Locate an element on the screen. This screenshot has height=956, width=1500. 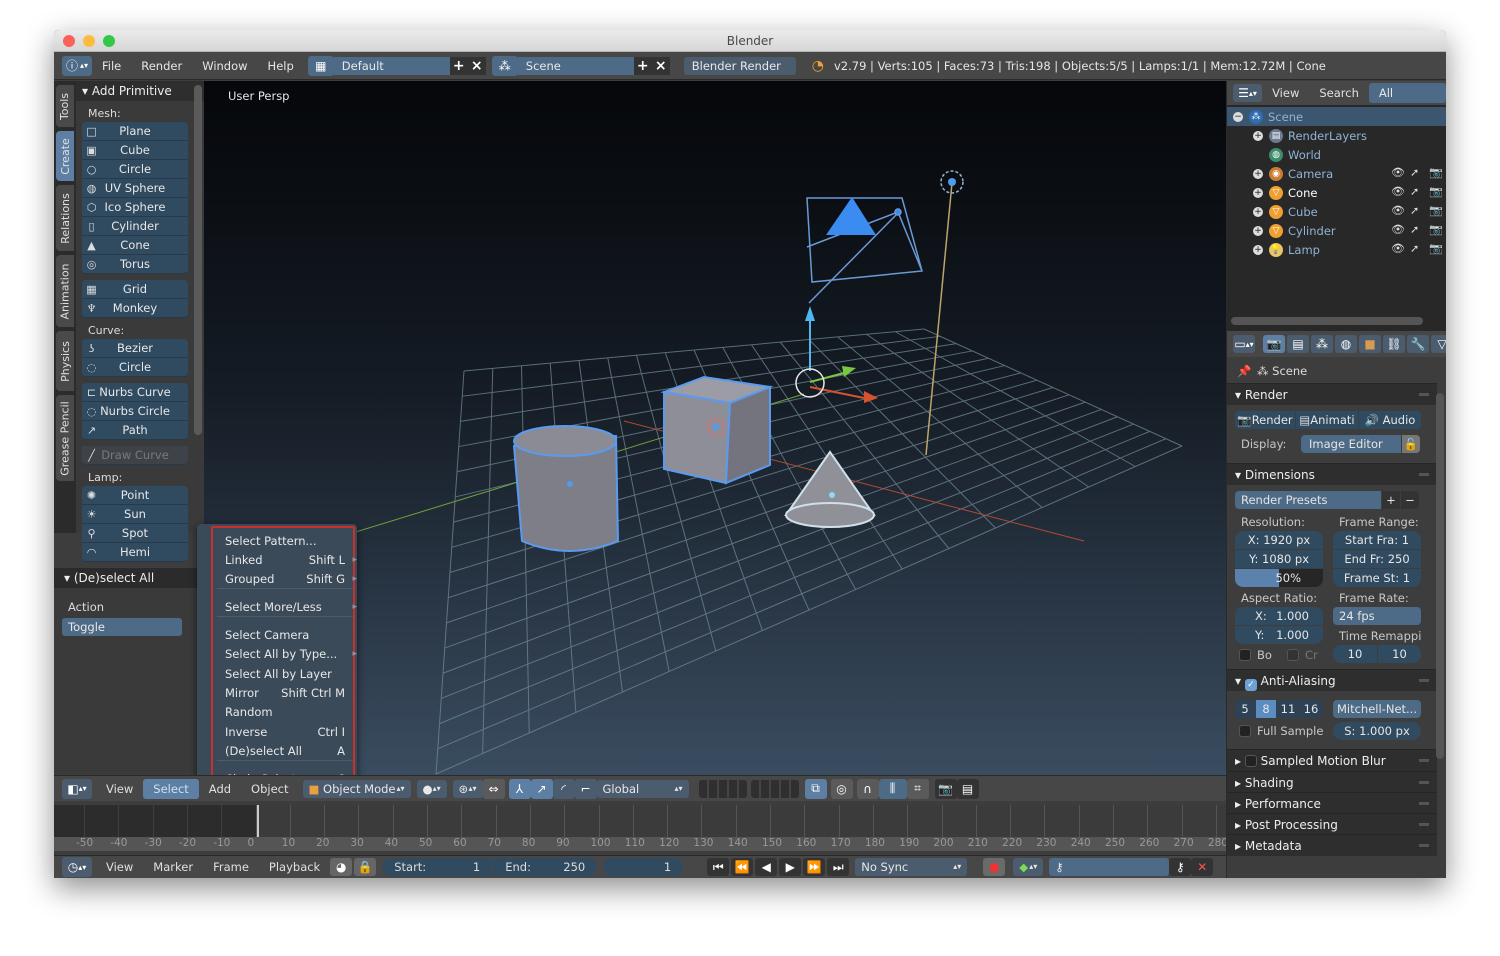
manipulator-translate-icon: ⅄ is located at coordinates (519, 788).